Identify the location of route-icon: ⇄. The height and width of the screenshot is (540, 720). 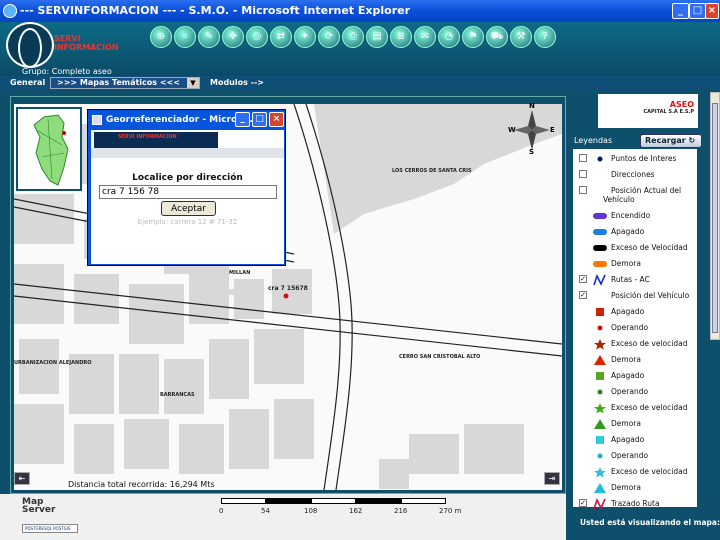
(281, 37).